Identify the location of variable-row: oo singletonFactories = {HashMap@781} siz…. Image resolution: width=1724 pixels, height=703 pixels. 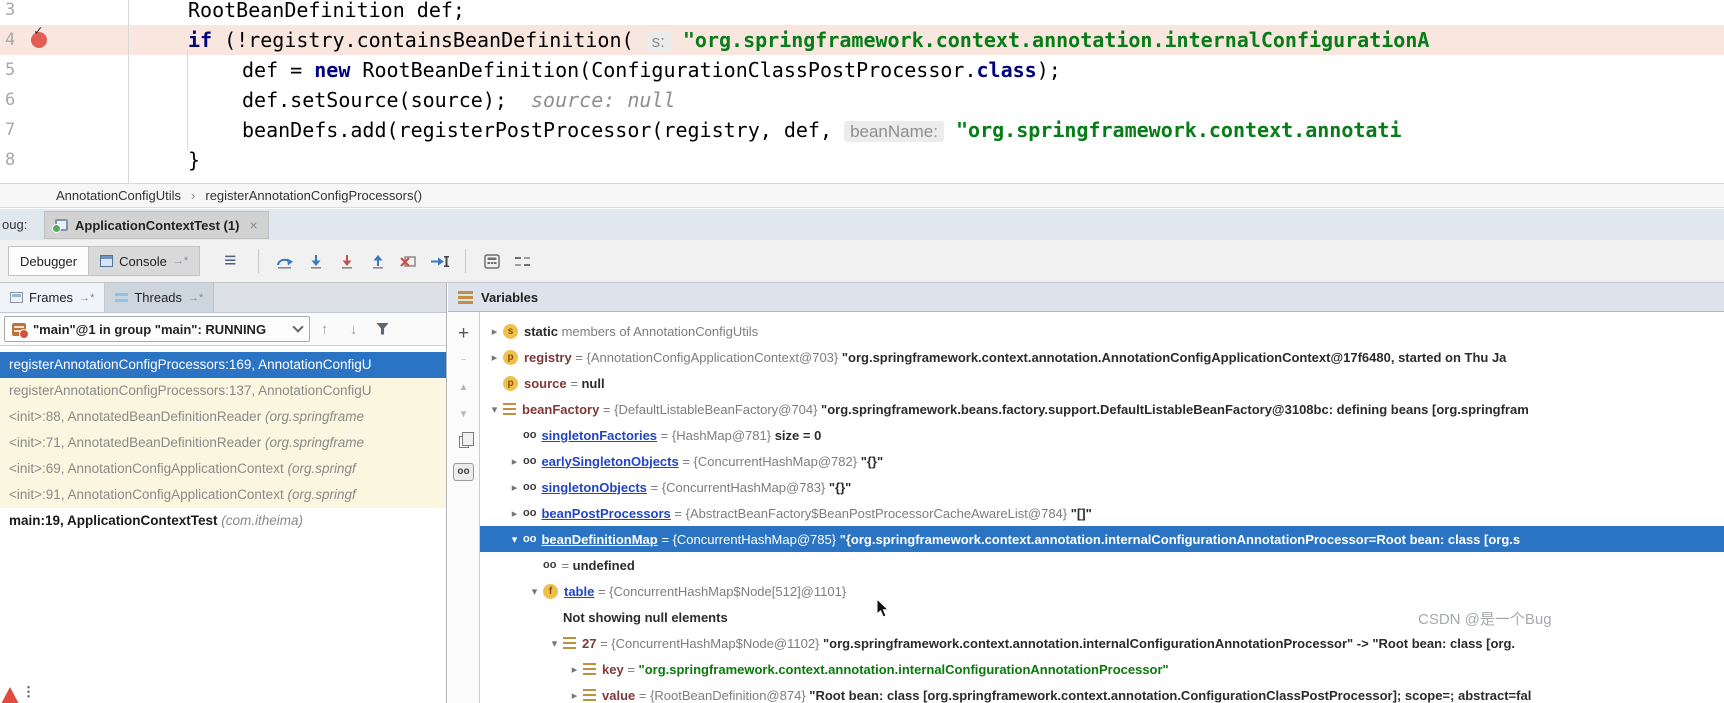
(1102, 435).